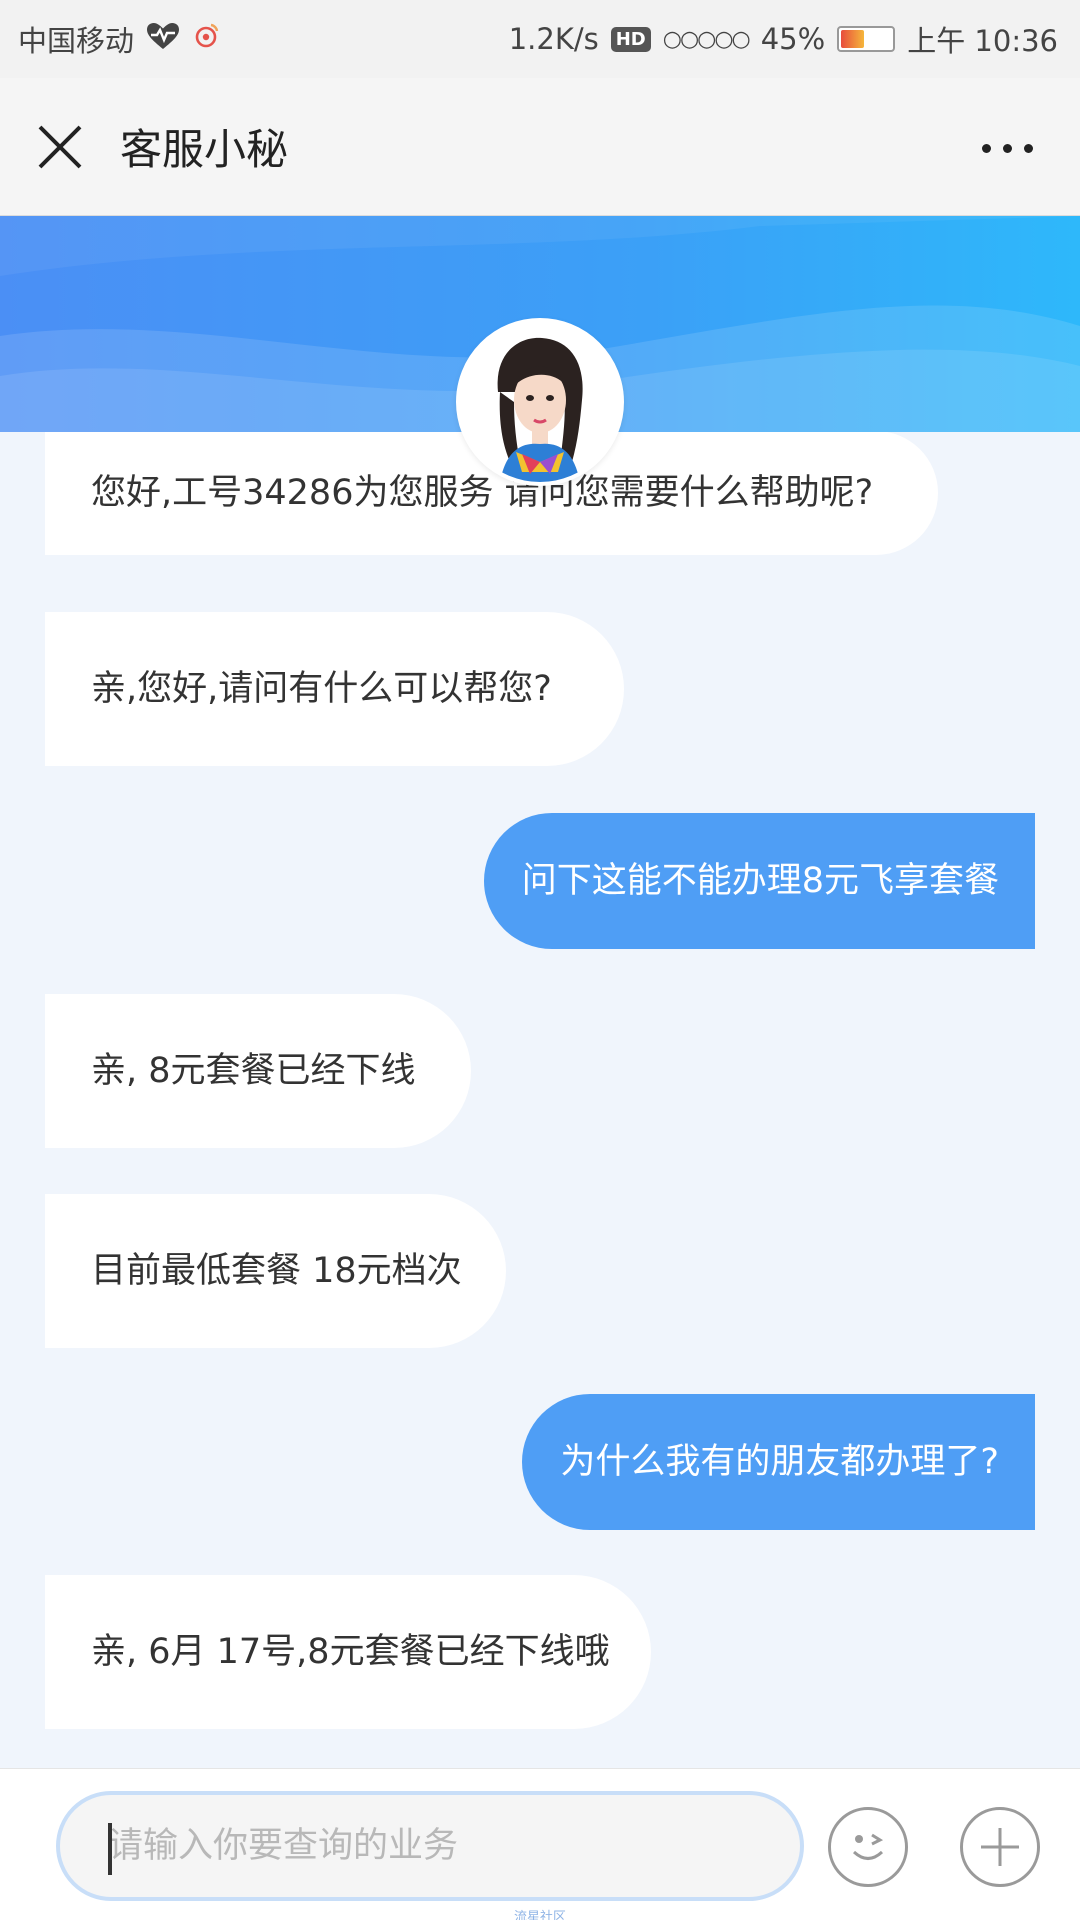 The image size is (1080, 1920). Describe the element at coordinates (206, 39) in the screenshot. I see `weibo-icon` at that location.